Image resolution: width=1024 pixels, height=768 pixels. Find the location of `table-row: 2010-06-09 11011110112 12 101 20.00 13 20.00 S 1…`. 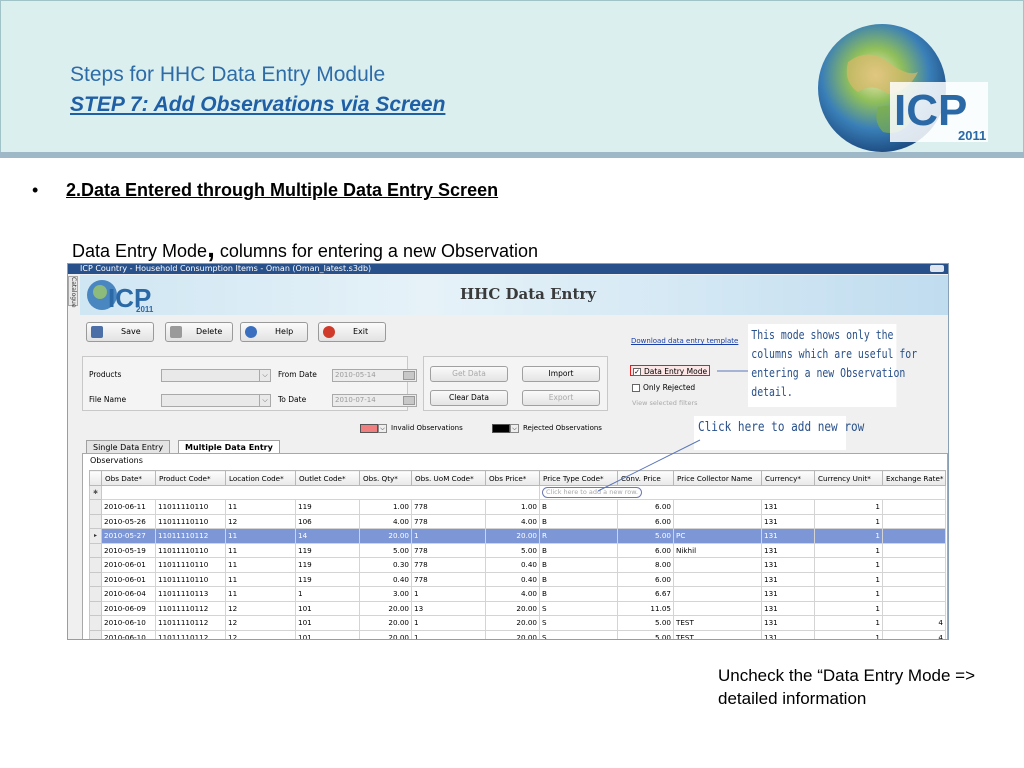

table-row: 2010-06-09 11011110112 12 101 20.00 13 20.00 S 1… is located at coordinates (517, 608).